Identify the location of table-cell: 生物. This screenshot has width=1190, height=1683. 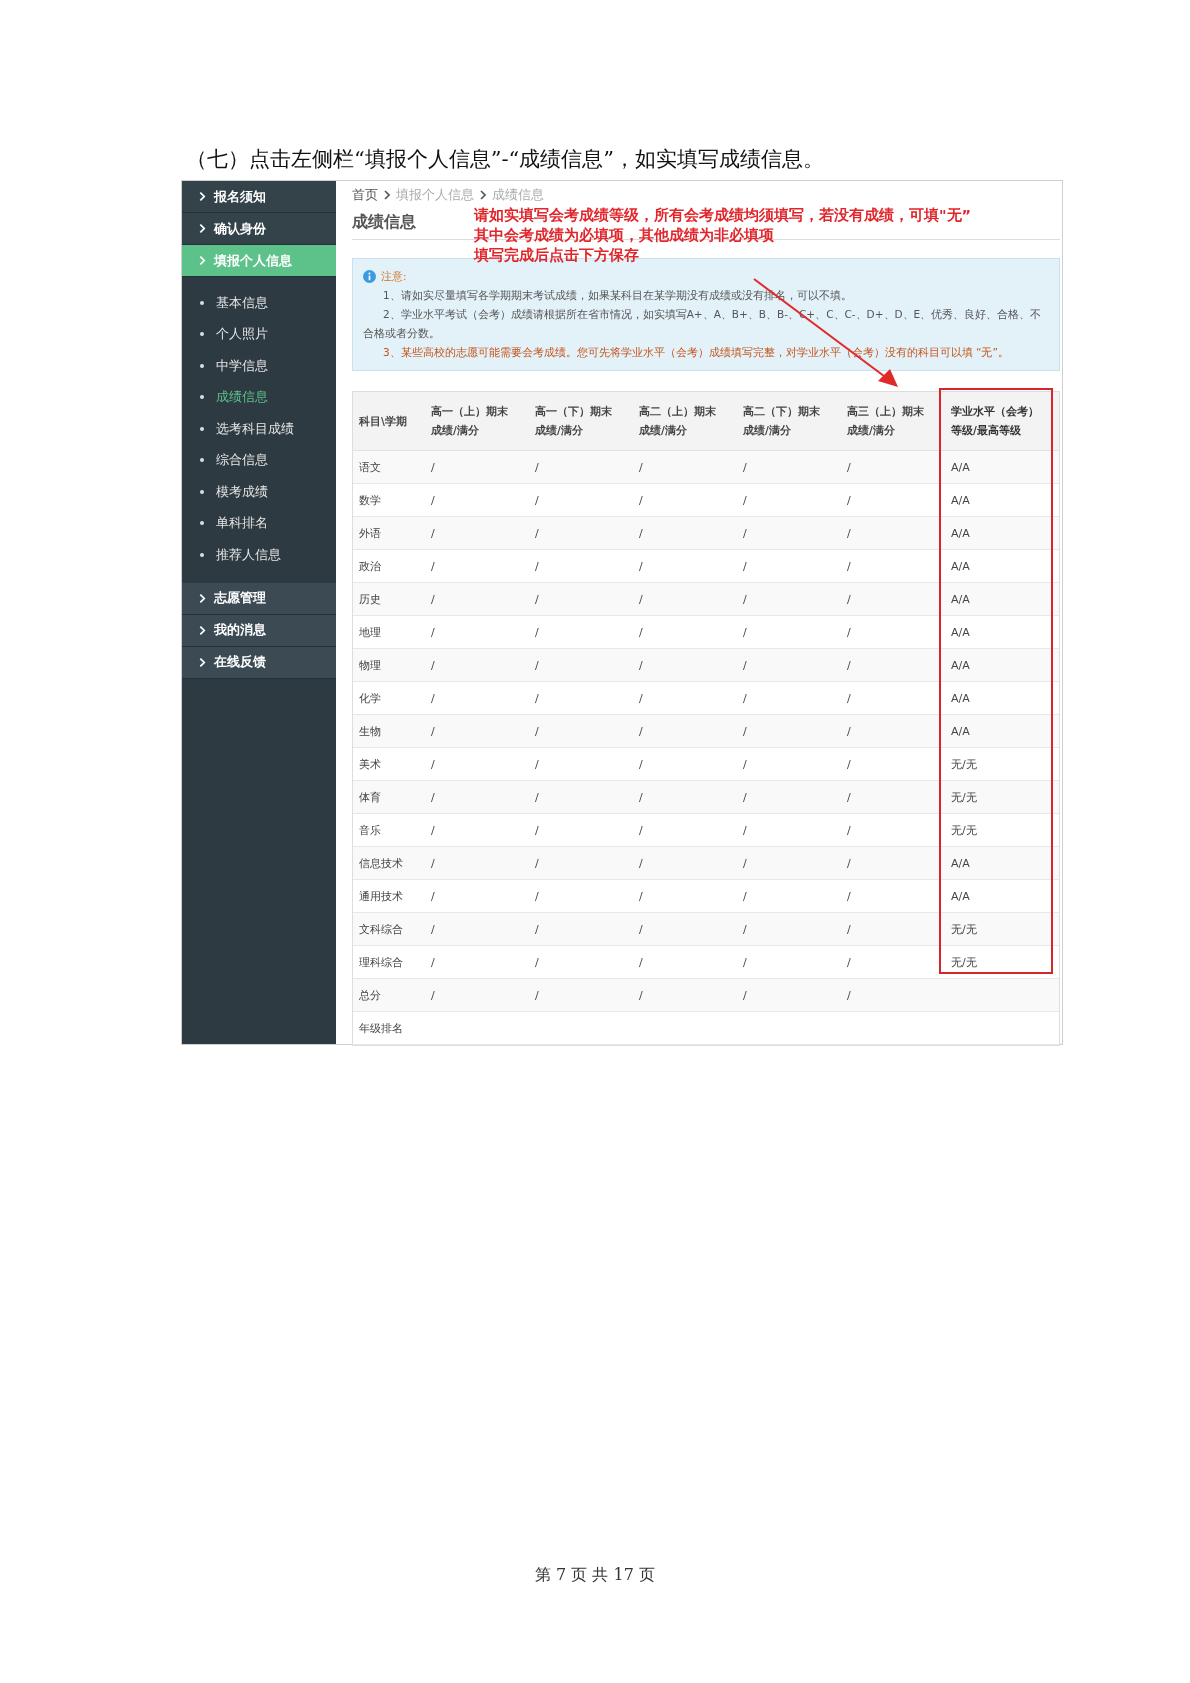
(370, 731).